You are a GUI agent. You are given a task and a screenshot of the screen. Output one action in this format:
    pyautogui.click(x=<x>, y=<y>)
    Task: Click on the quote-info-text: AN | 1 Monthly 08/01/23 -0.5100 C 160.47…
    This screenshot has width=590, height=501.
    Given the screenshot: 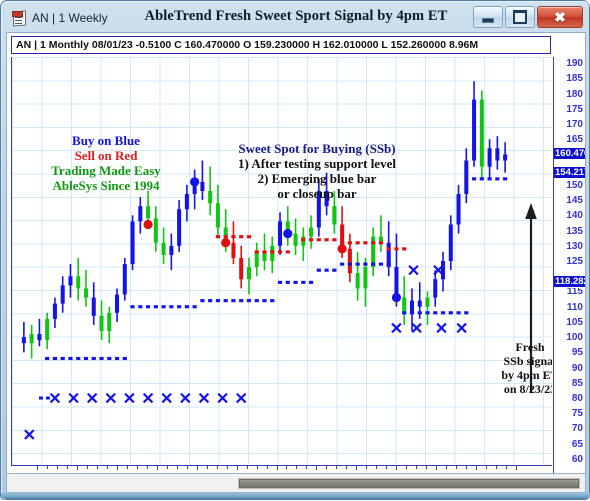 What is the action you would take?
    pyautogui.click(x=247, y=45)
    